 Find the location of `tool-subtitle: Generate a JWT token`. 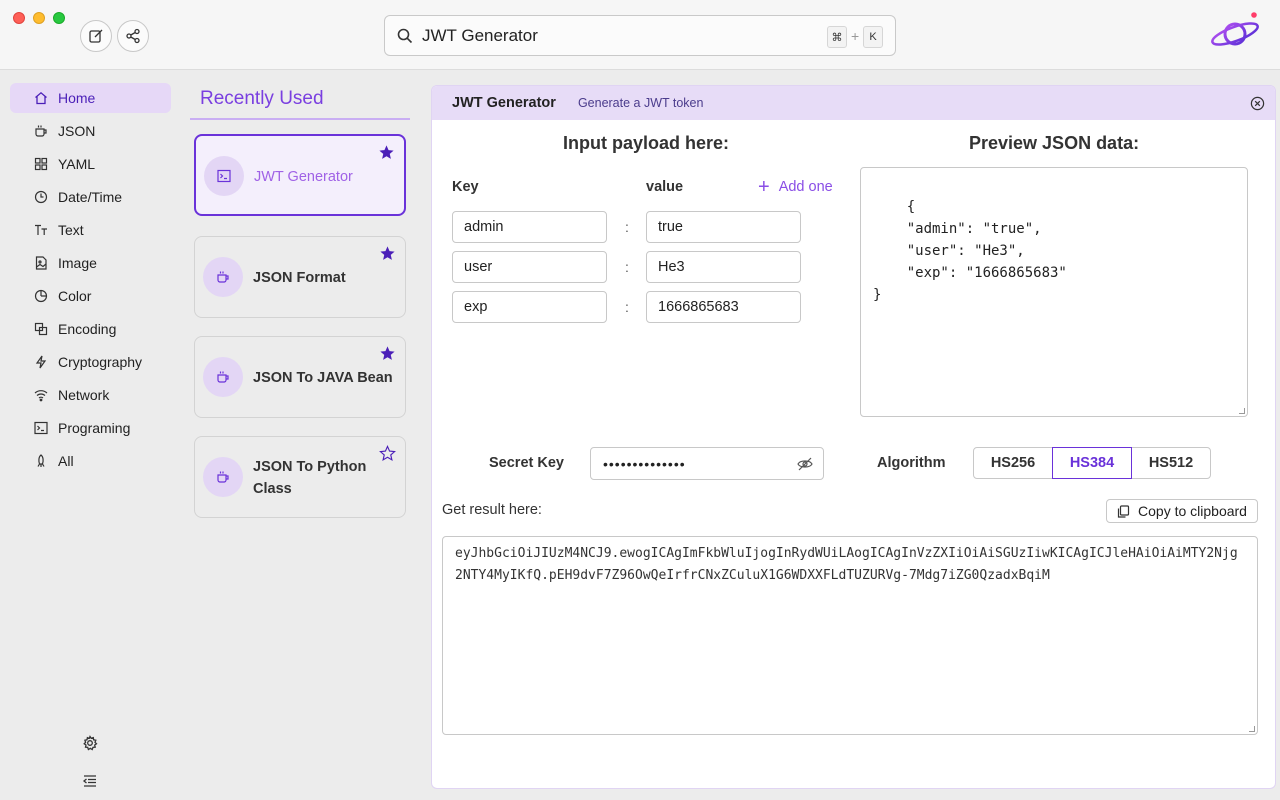

tool-subtitle: Generate a JWT token is located at coordinates (640, 103).